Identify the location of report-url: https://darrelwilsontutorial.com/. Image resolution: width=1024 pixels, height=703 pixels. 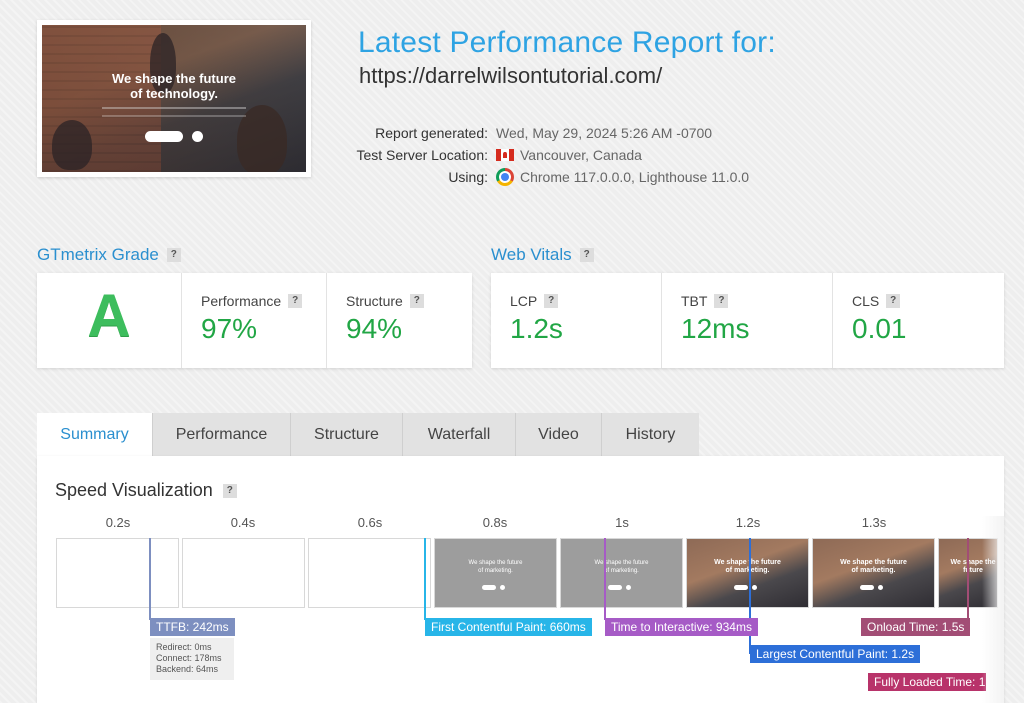
(510, 76).